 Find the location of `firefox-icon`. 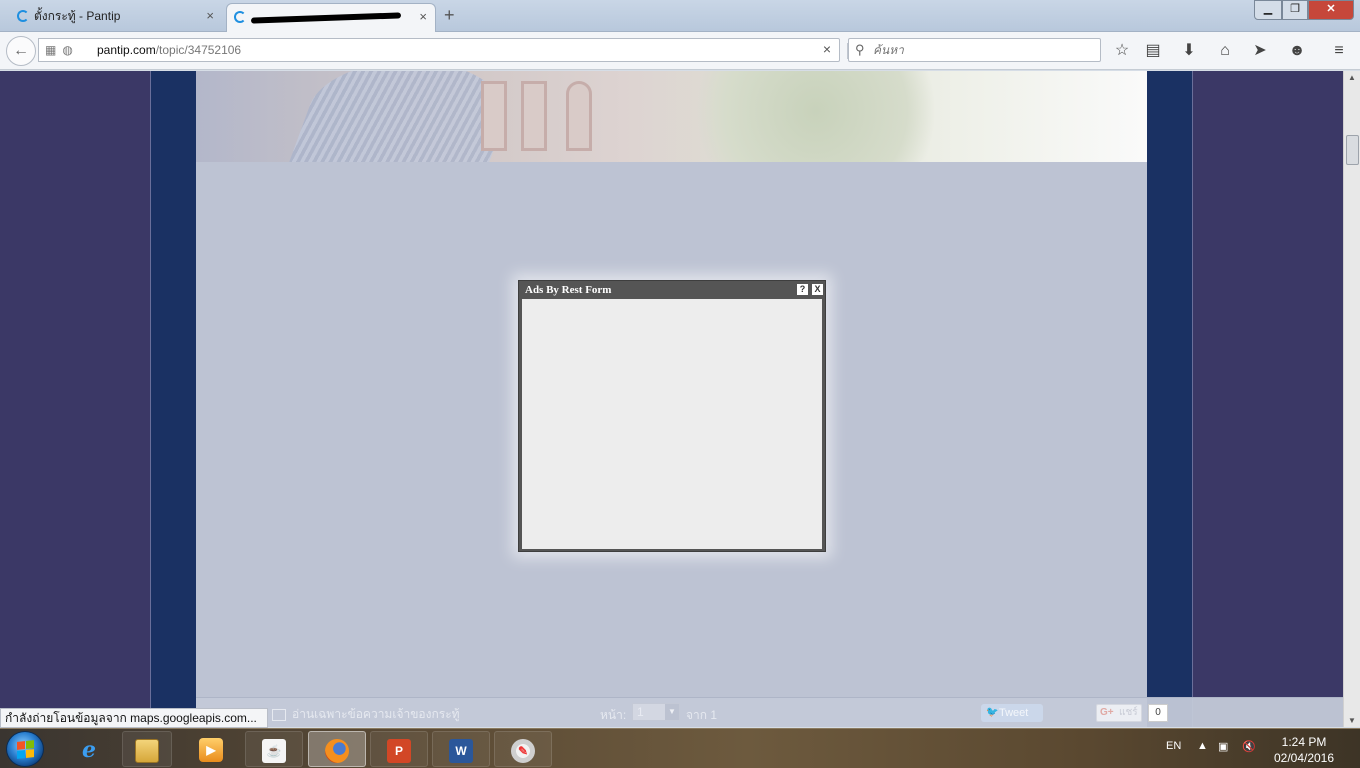

firefox-icon is located at coordinates (337, 750).